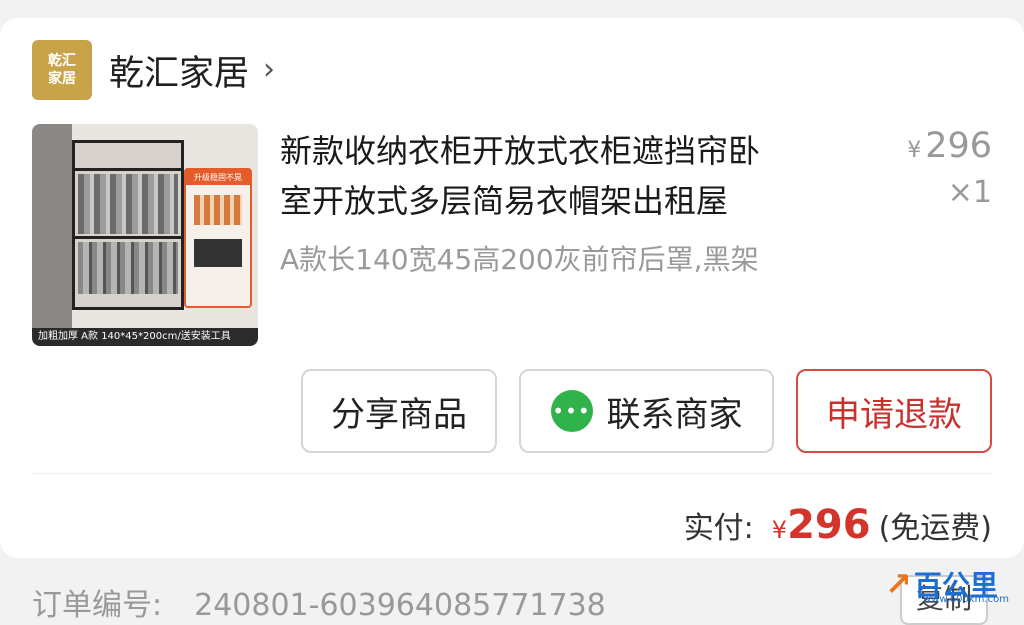  Describe the element at coordinates (718, 528) in the screenshot. I see `amount-paid-label: 实付:` at that location.